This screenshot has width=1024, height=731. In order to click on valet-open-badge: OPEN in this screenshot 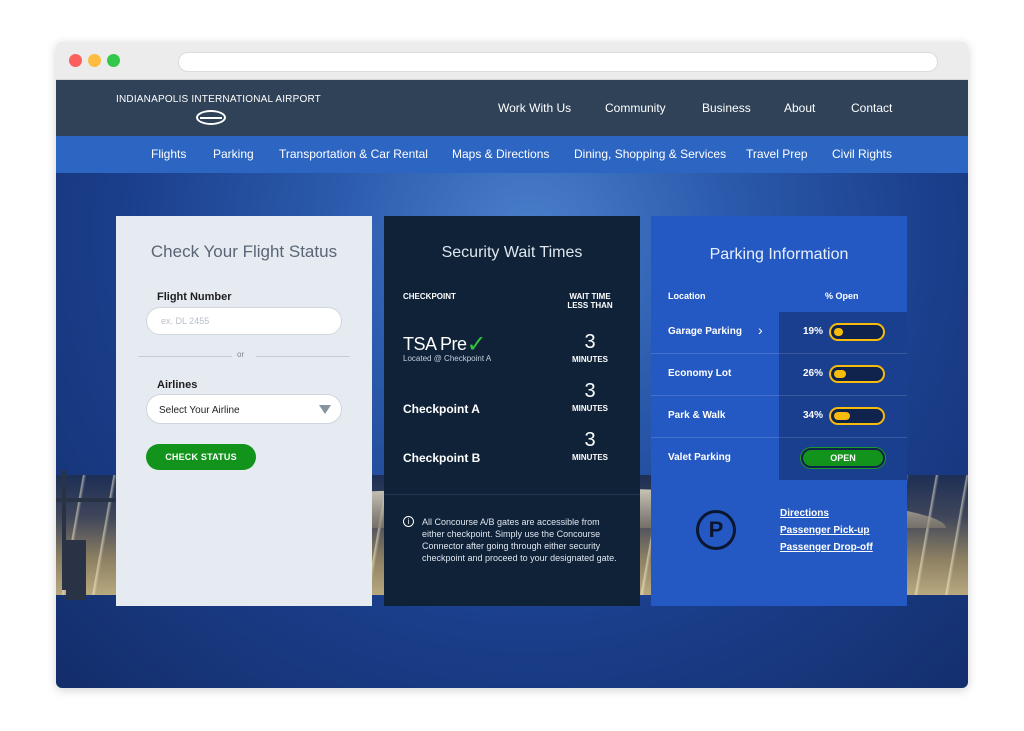, I will do `click(843, 458)`.